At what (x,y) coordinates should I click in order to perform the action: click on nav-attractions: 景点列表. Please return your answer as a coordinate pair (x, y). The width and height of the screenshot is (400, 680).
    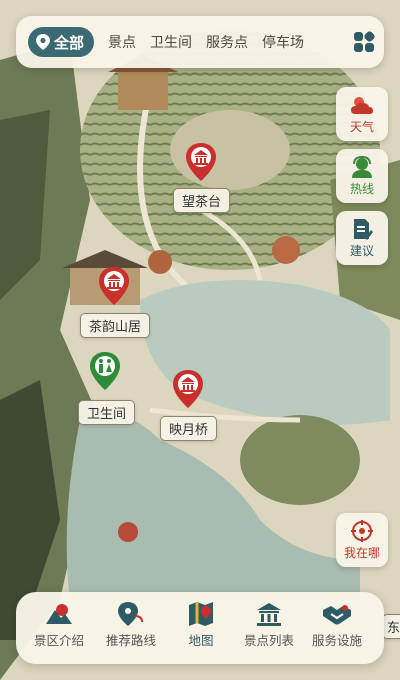
    Looking at the image, I should click on (269, 625).